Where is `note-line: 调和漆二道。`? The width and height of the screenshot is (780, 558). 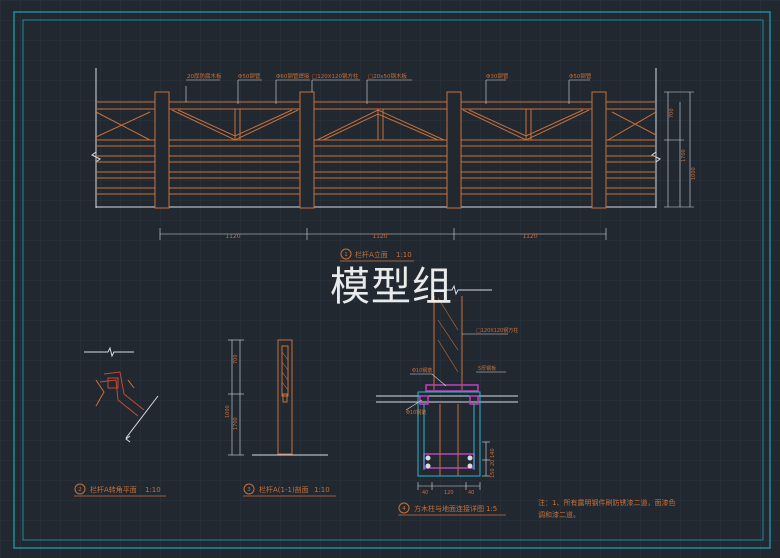 note-line: 调和漆二道。 is located at coordinates (559, 514).